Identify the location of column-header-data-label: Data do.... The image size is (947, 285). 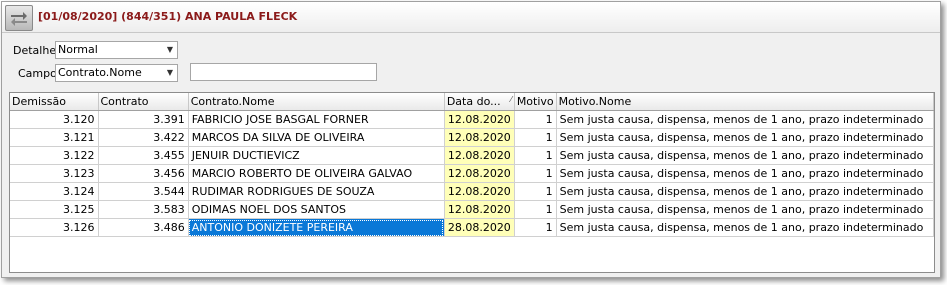
(473, 101).